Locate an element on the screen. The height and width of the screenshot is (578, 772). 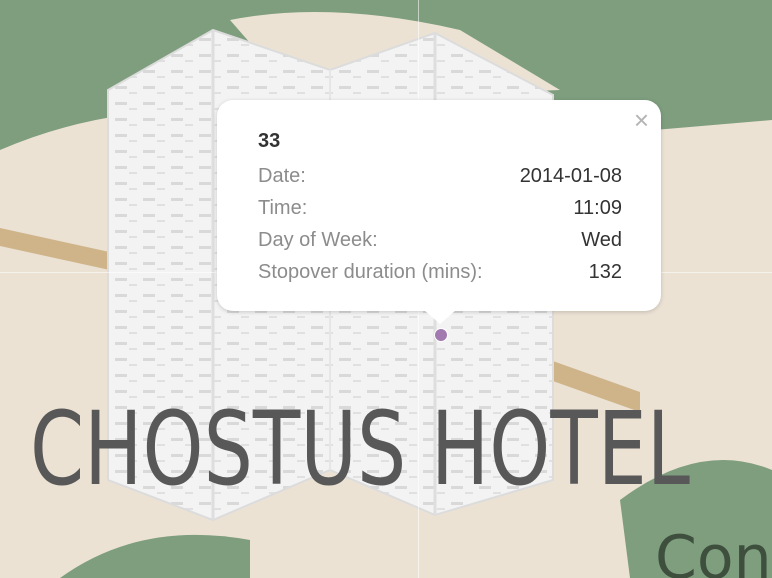
row-label: Date: is located at coordinates (282, 176).